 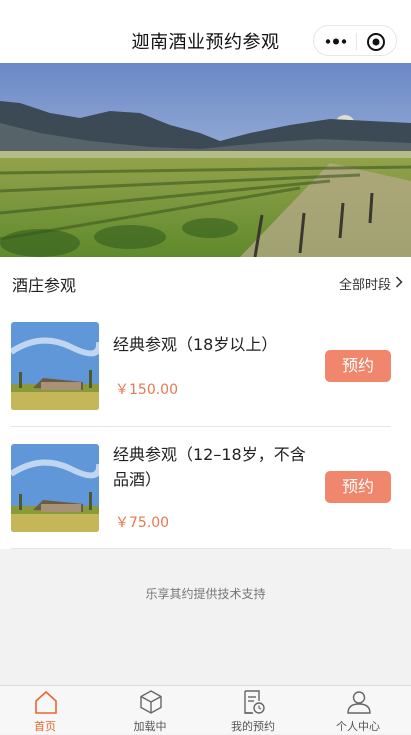 What do you see at coordinates (205, 31) in the screenshot?
I see `navigation-bar: 迦南酒业预约参观` at bounding box center [205, 31].